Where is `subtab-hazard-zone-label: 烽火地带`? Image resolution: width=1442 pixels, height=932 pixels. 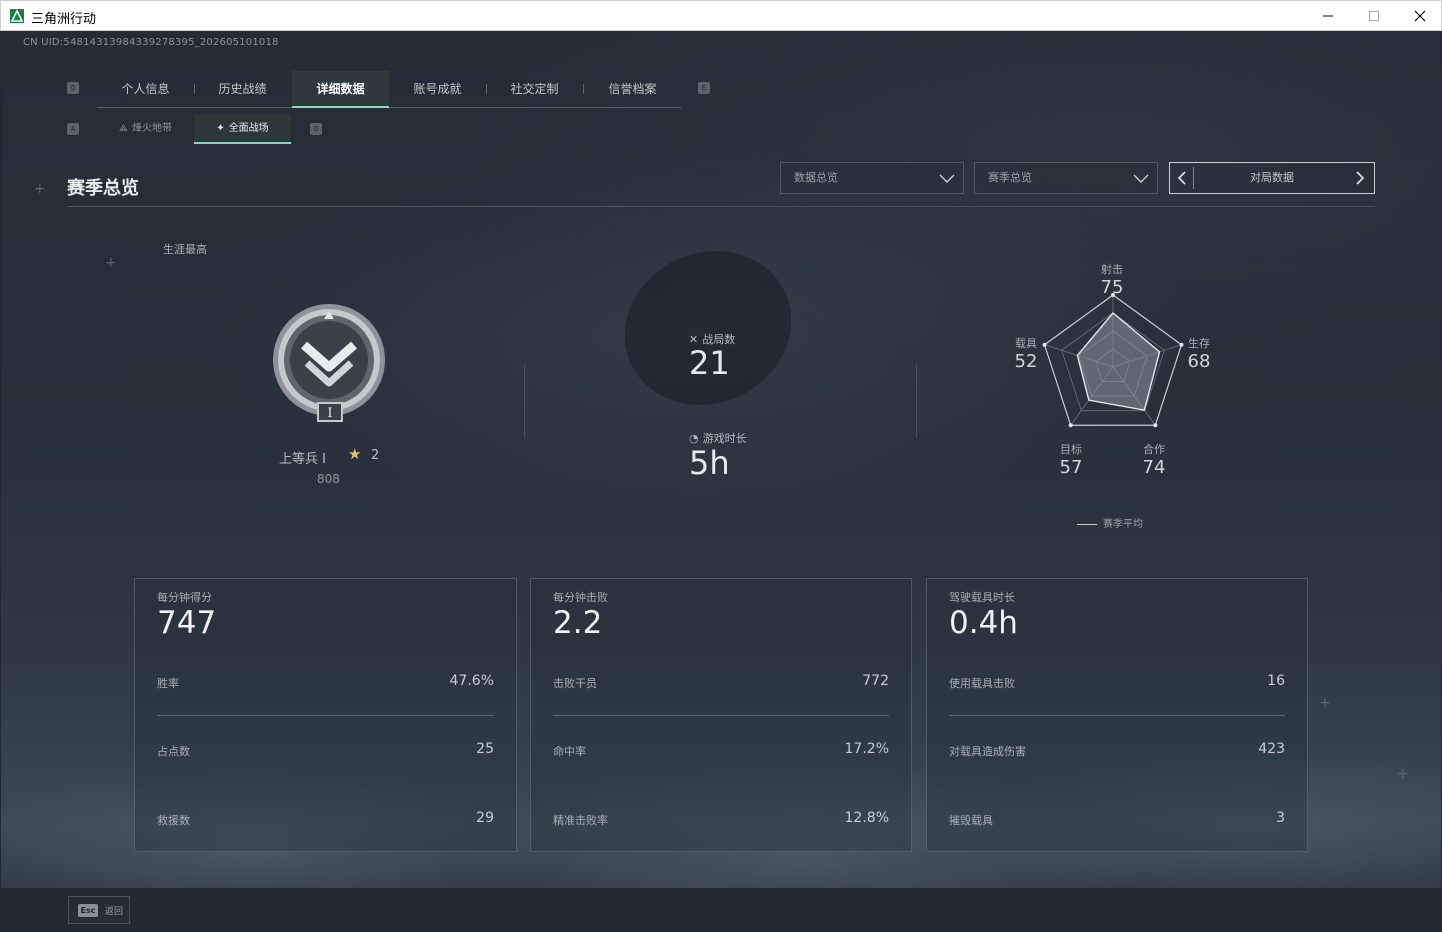 subtab-hazard-zone-label: 烽火地带 is located at coordinates (151, 128).